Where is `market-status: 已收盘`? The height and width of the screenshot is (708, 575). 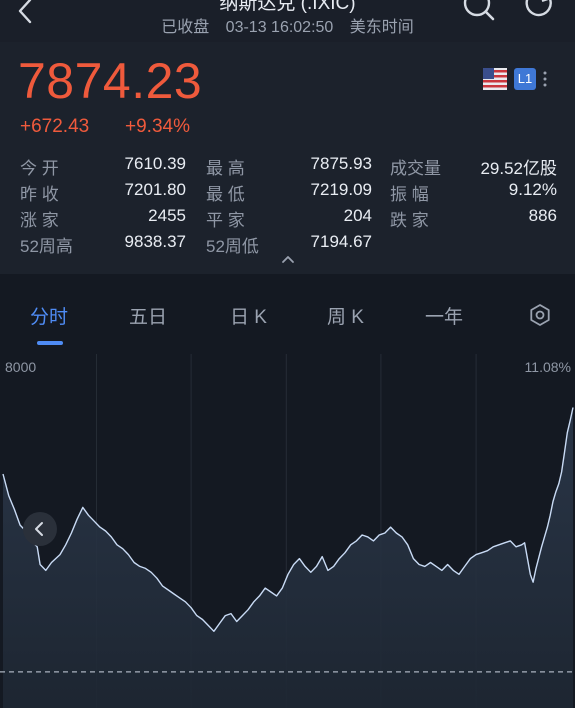 market-status: 已收盘 is located at coordinates (185, 27).